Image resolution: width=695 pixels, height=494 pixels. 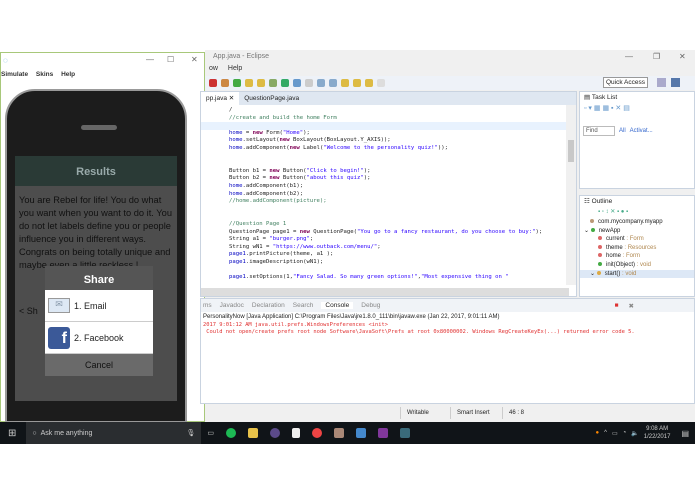 I want to click on email-label: 1. Email, so click(x=90, y=305).